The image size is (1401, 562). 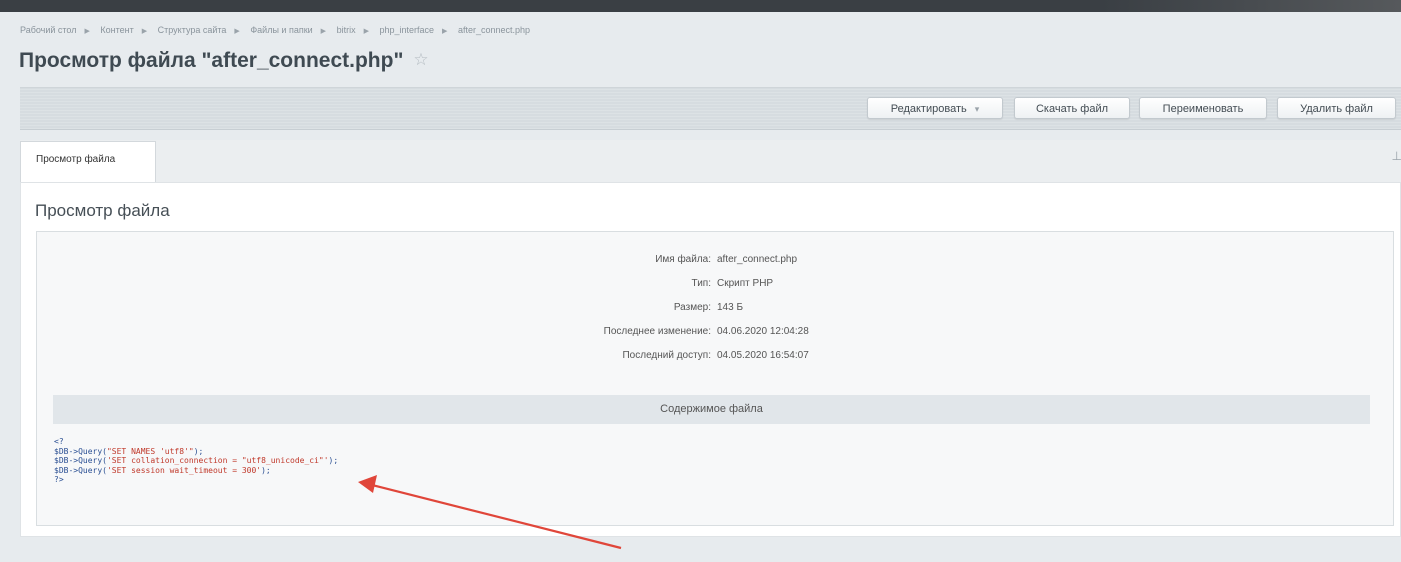 What do you see at coordinates (367, 484) in the screenshot?
I see `arrow-head-icon` at bounding box center [367, 484].